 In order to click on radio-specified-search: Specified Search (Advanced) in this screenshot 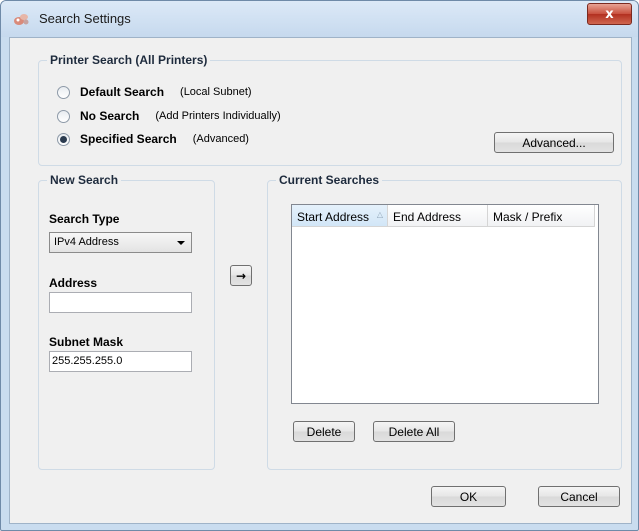, I will do `click(153, 139)`.